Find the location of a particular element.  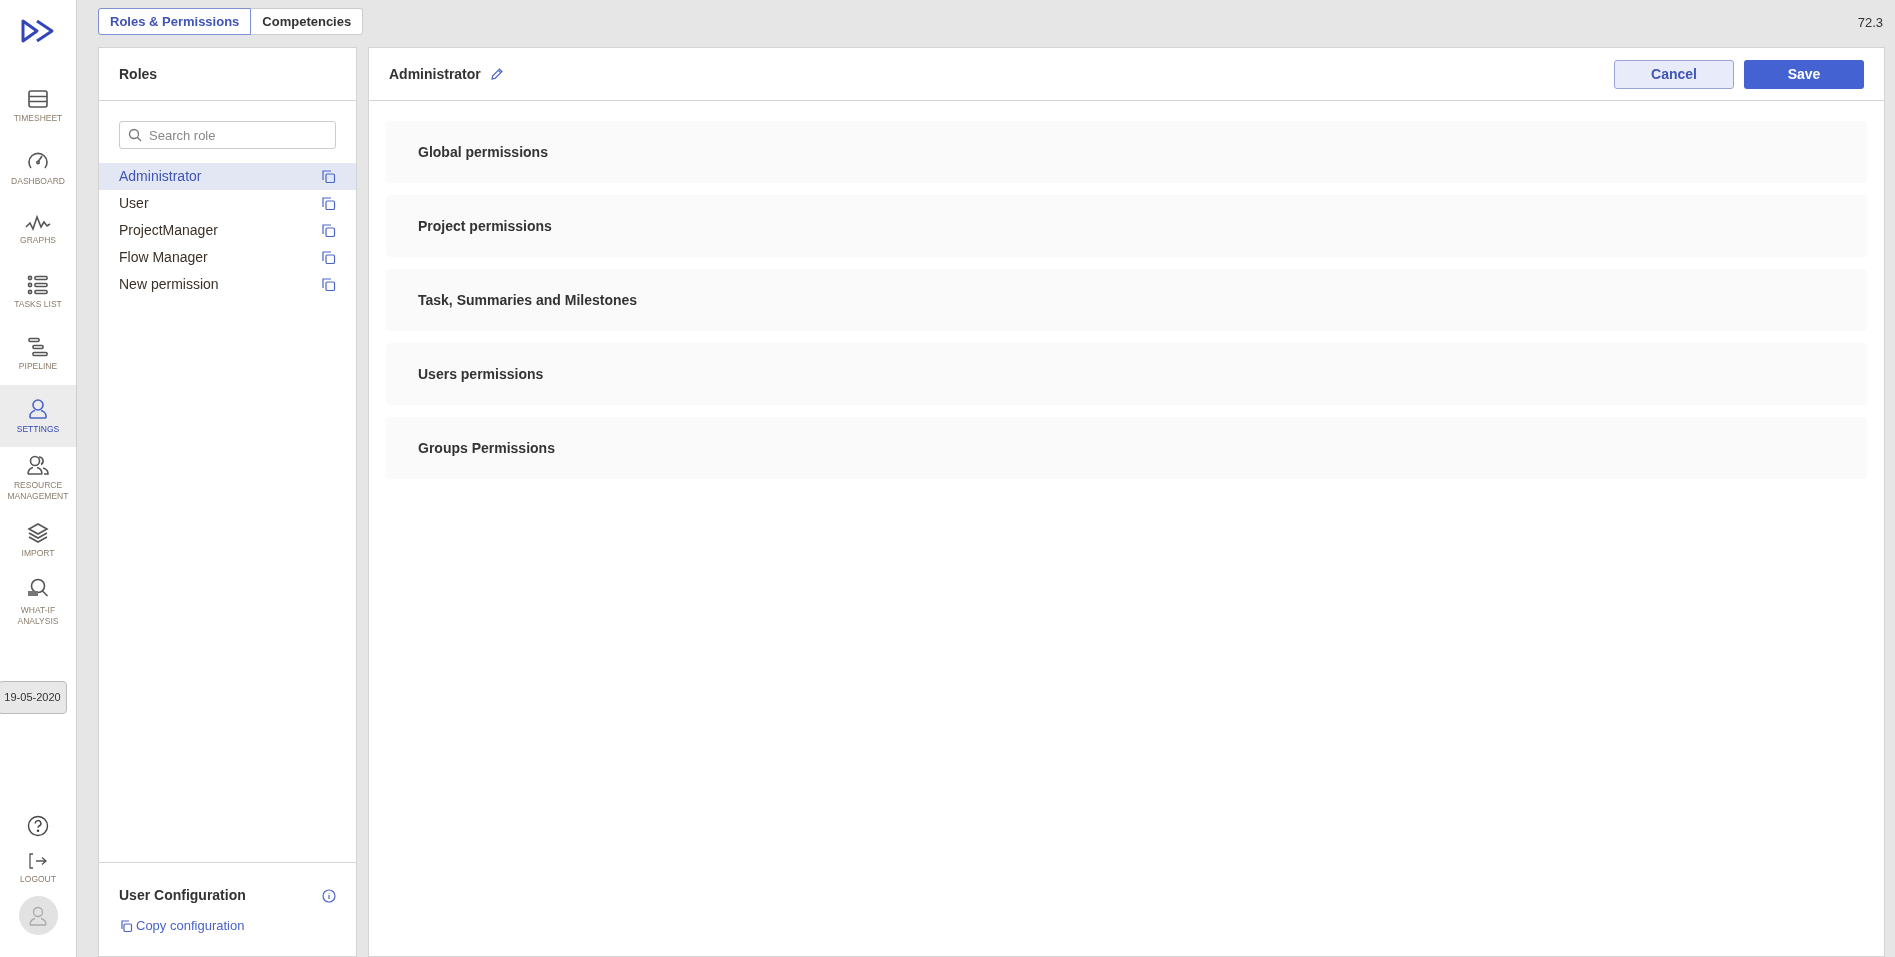

nav-item: IMPORT is located at coordinates (38, 540).